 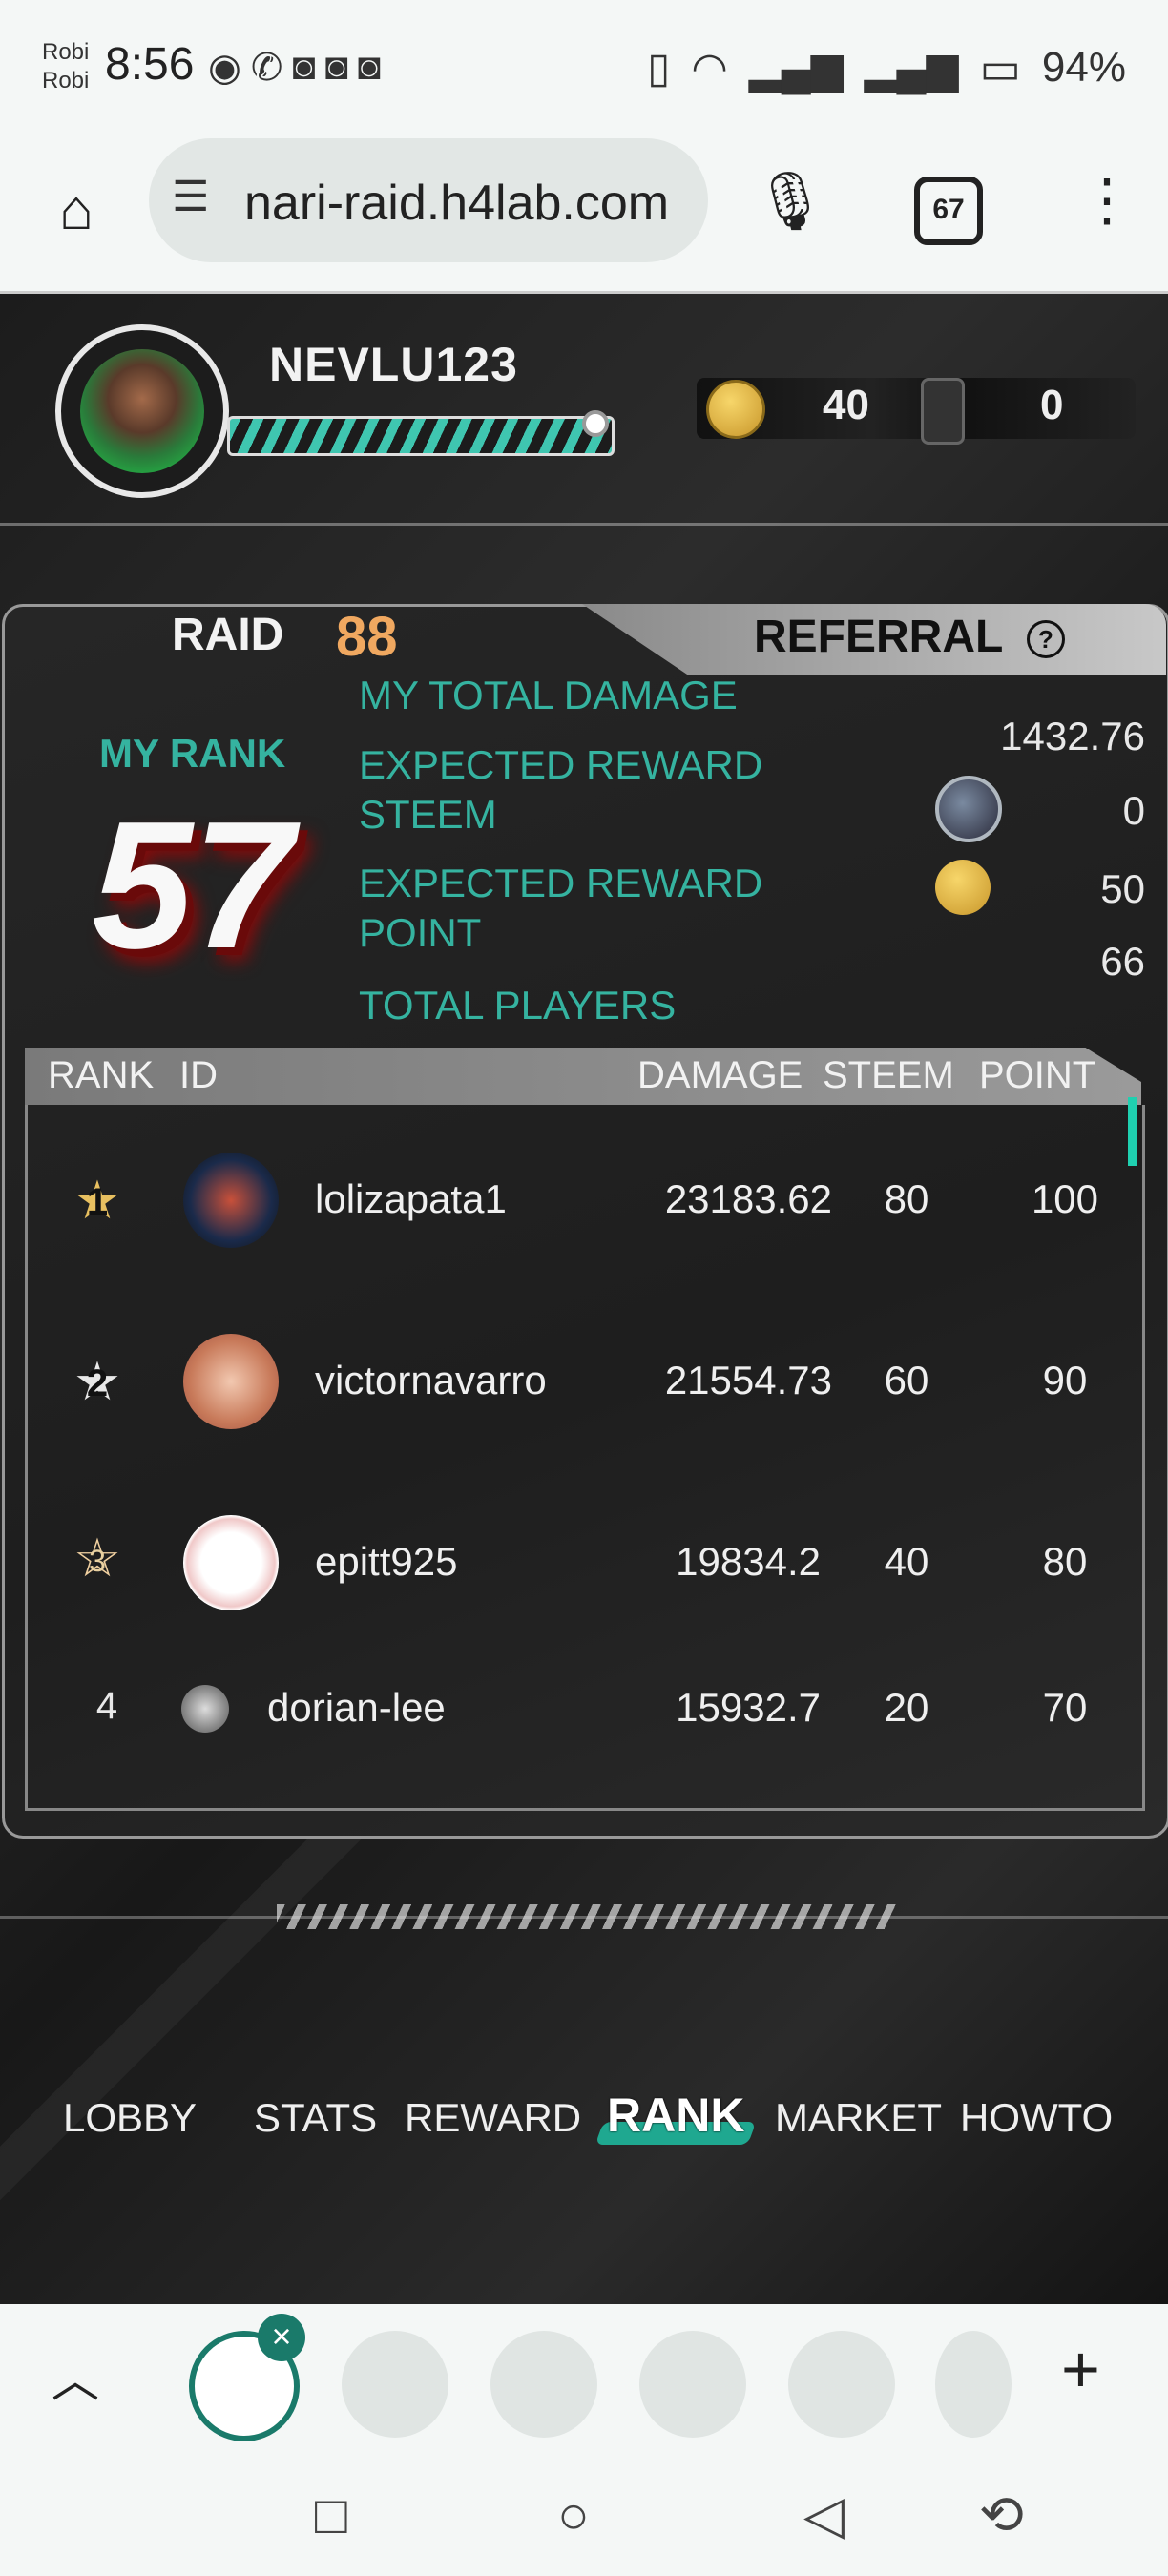 What do you see at coordinates (906, 1198) in the screenshot?
I see `row-steem: 80` at bounding box center [906, 1198].